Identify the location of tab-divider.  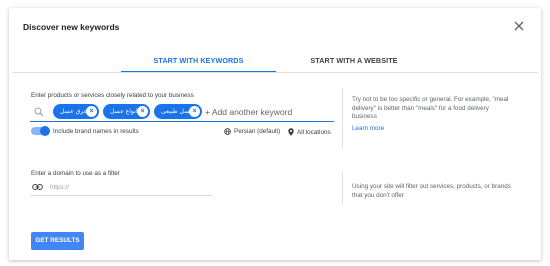
(275, 72).